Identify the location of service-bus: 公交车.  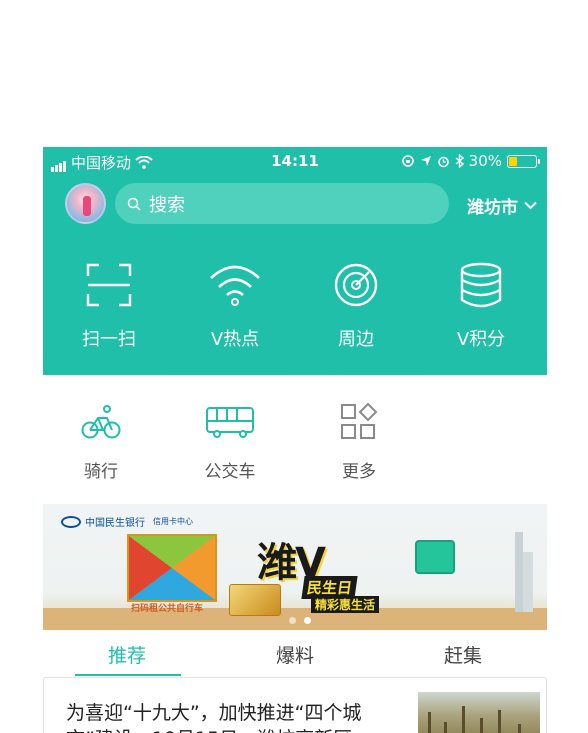
(230, 441).